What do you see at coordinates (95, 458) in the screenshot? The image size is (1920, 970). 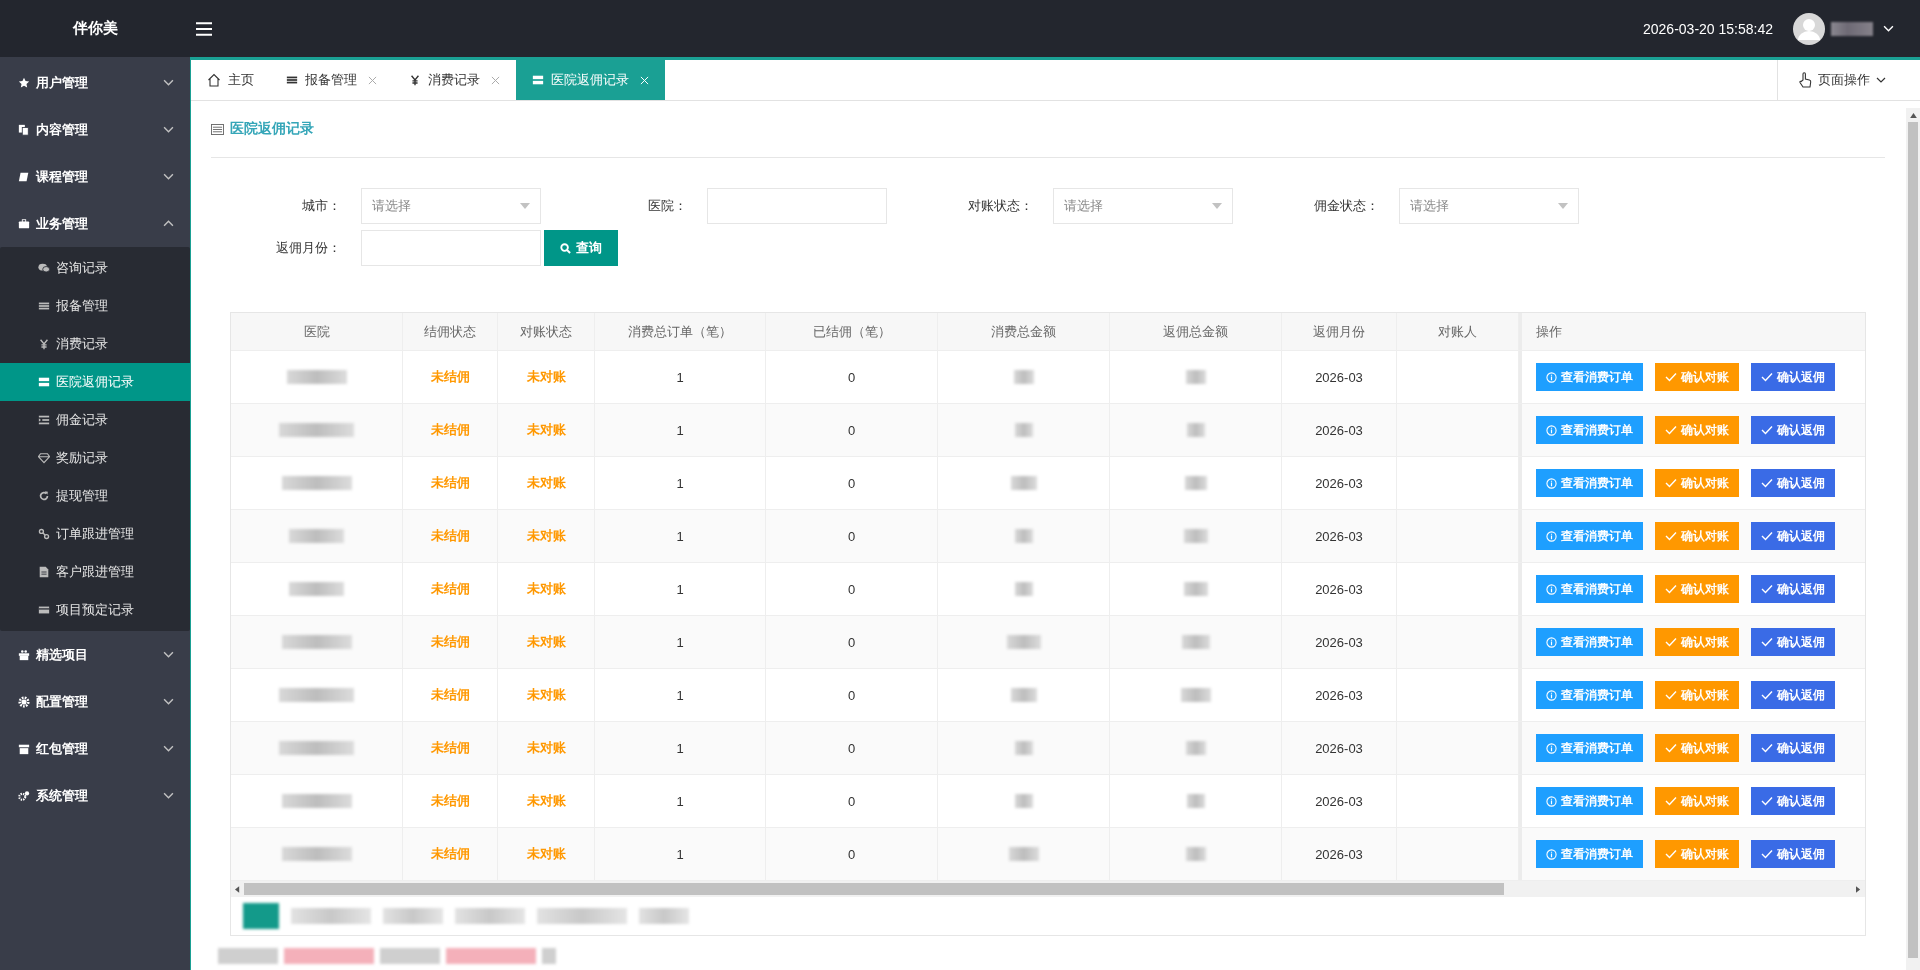 I see `sidebar-item: 奖励记录` at bounding box center [95, 458].